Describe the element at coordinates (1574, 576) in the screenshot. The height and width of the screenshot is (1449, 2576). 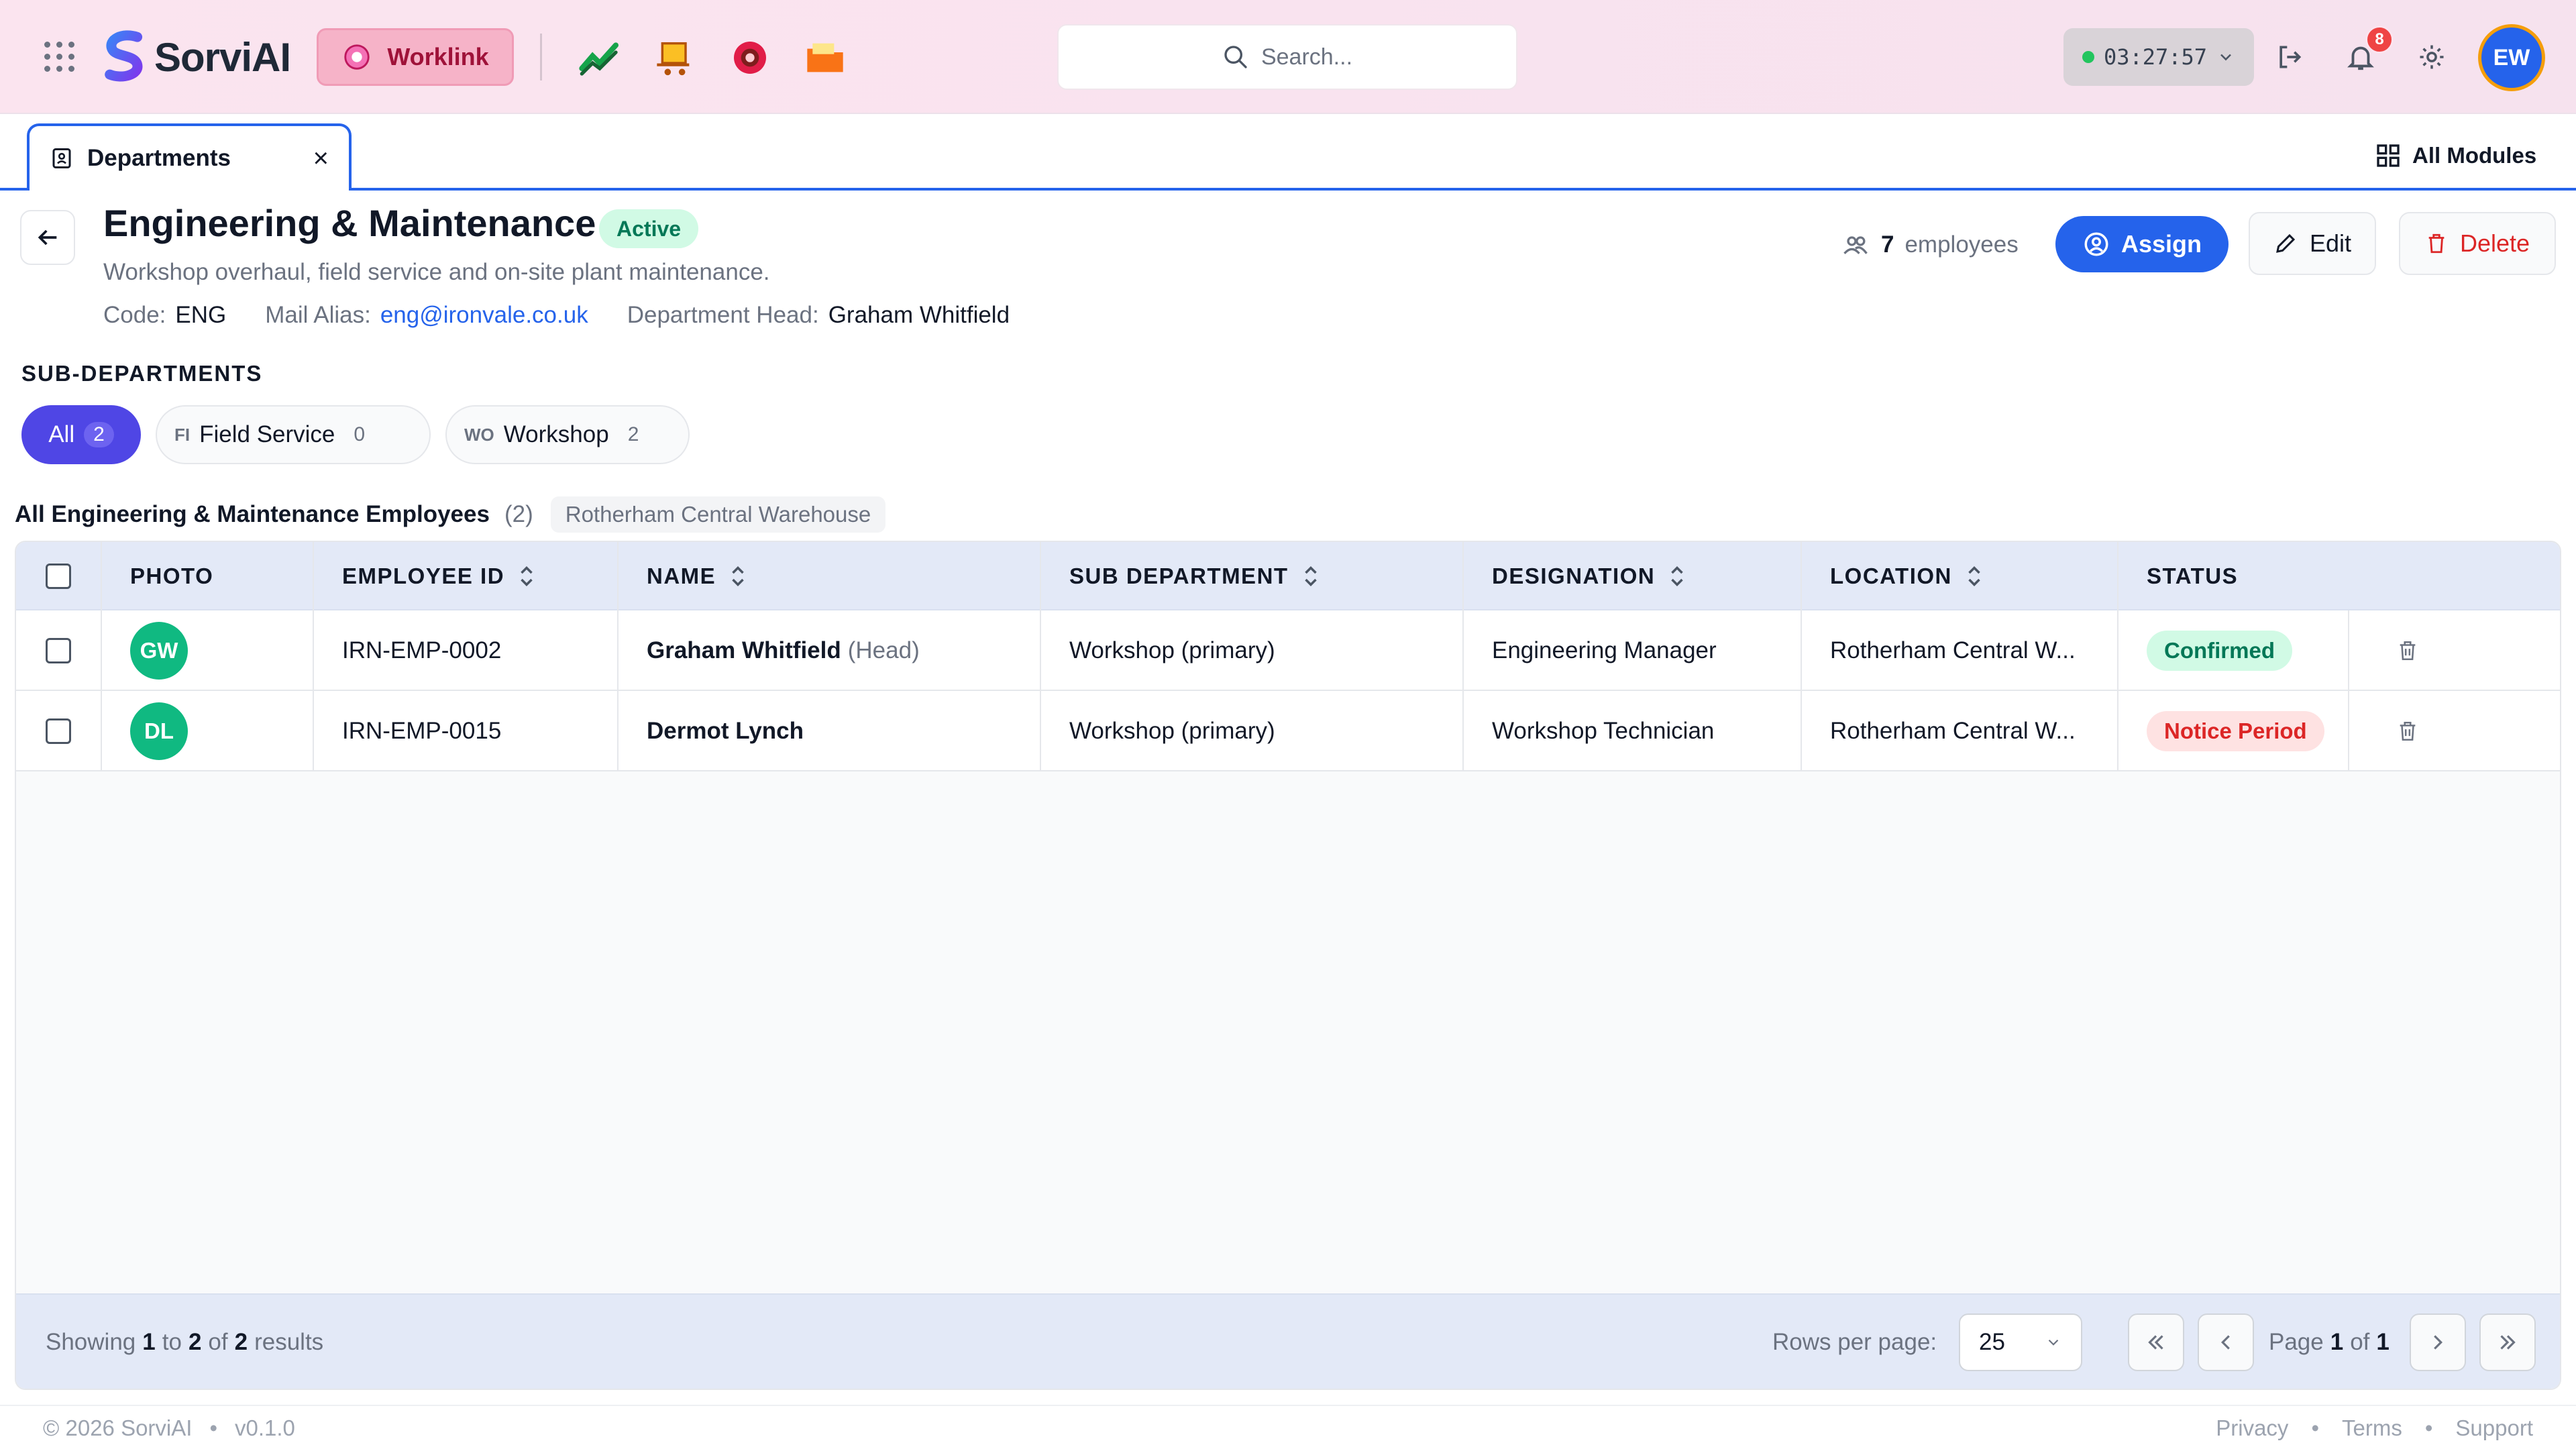
I see `col-label: DESIGNATION` at that location.